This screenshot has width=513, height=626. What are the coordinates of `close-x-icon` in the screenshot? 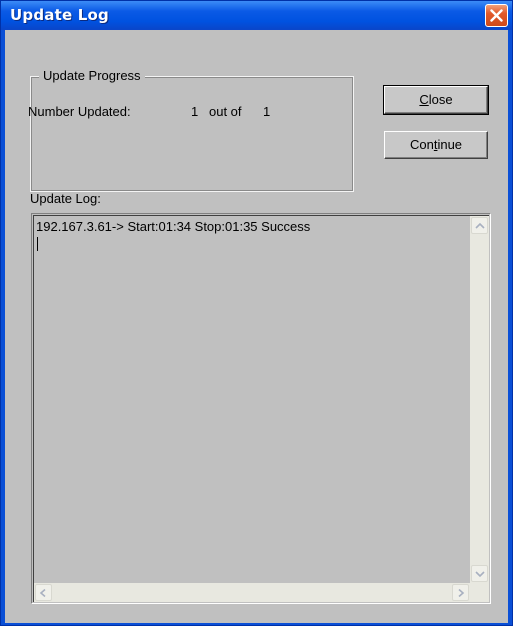 It's located at (496, 15).